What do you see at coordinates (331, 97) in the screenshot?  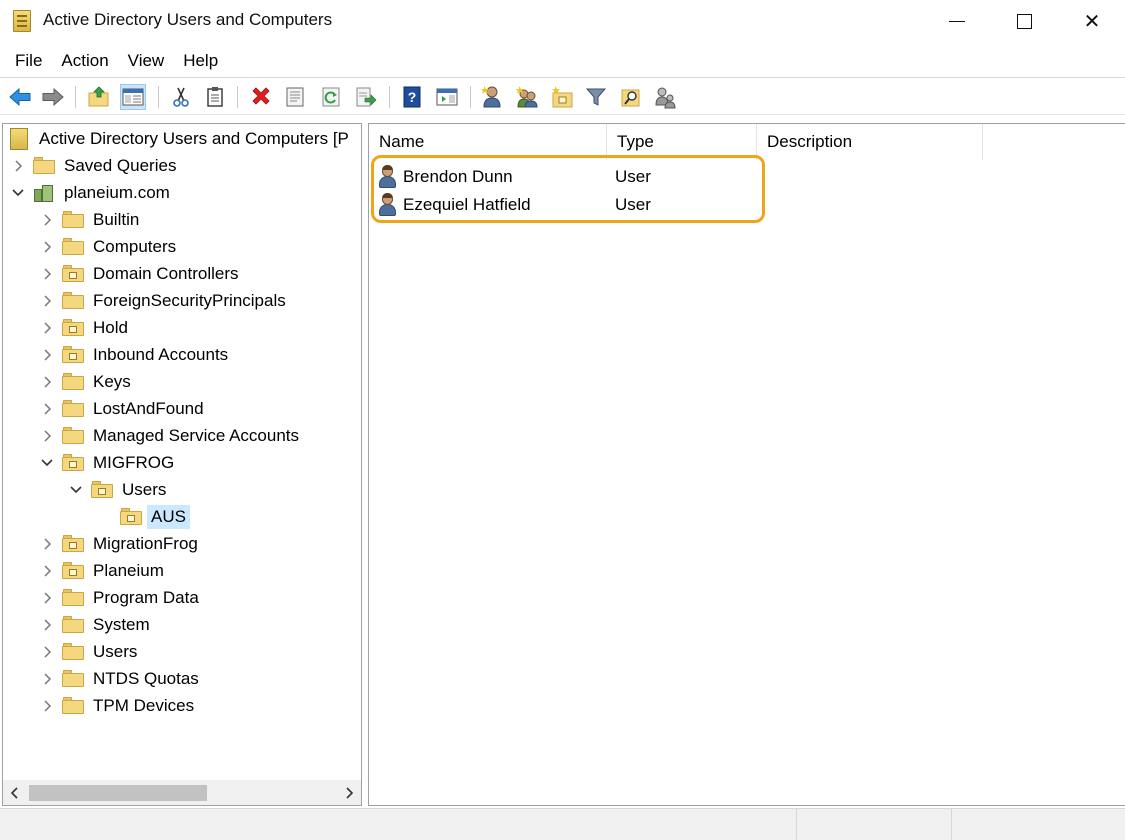 I see `refresh-button` at bounding box center [331, 97].